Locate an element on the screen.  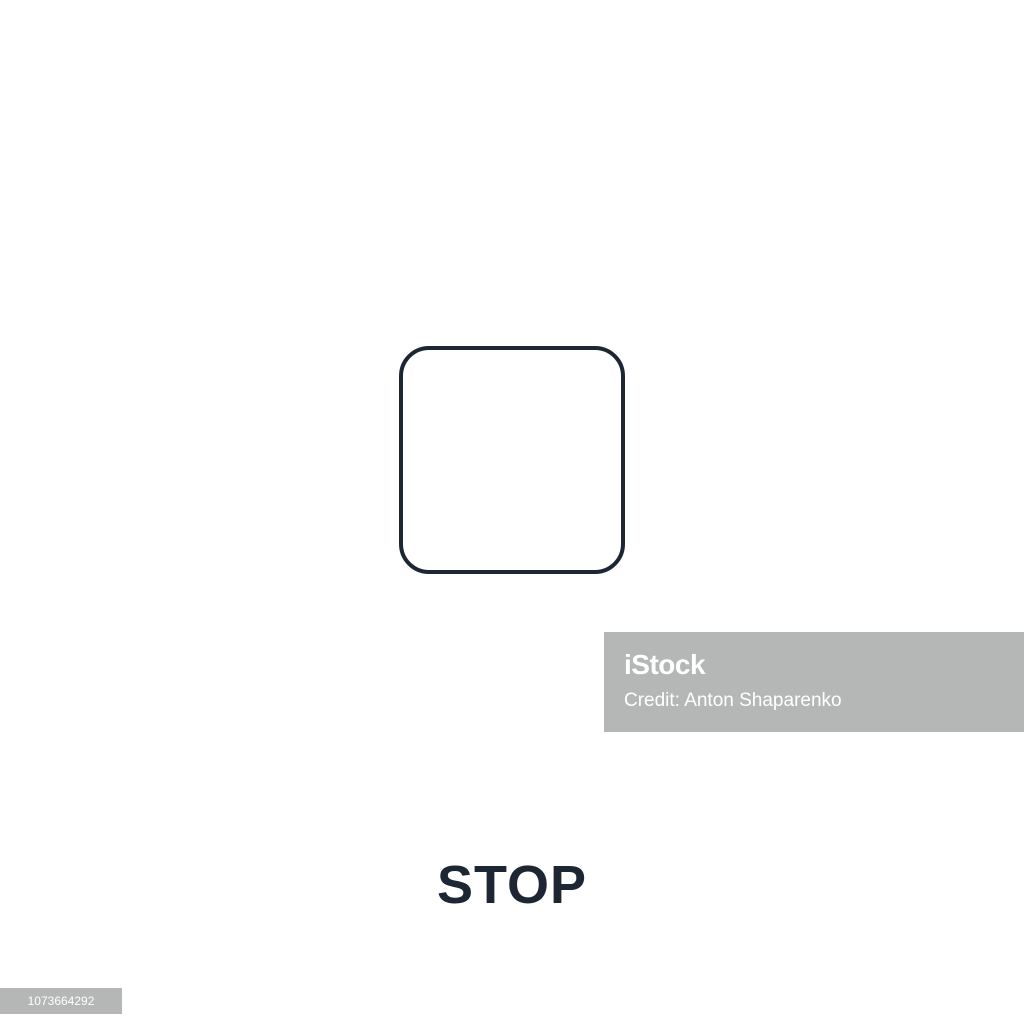
watermark-credit: Credit: Anton Shaparenko is located at coordinates (733, 700).